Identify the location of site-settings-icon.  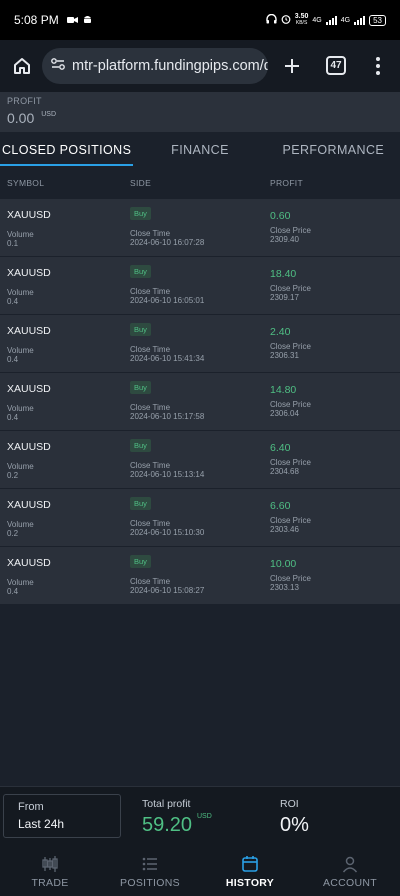
(58, 66).